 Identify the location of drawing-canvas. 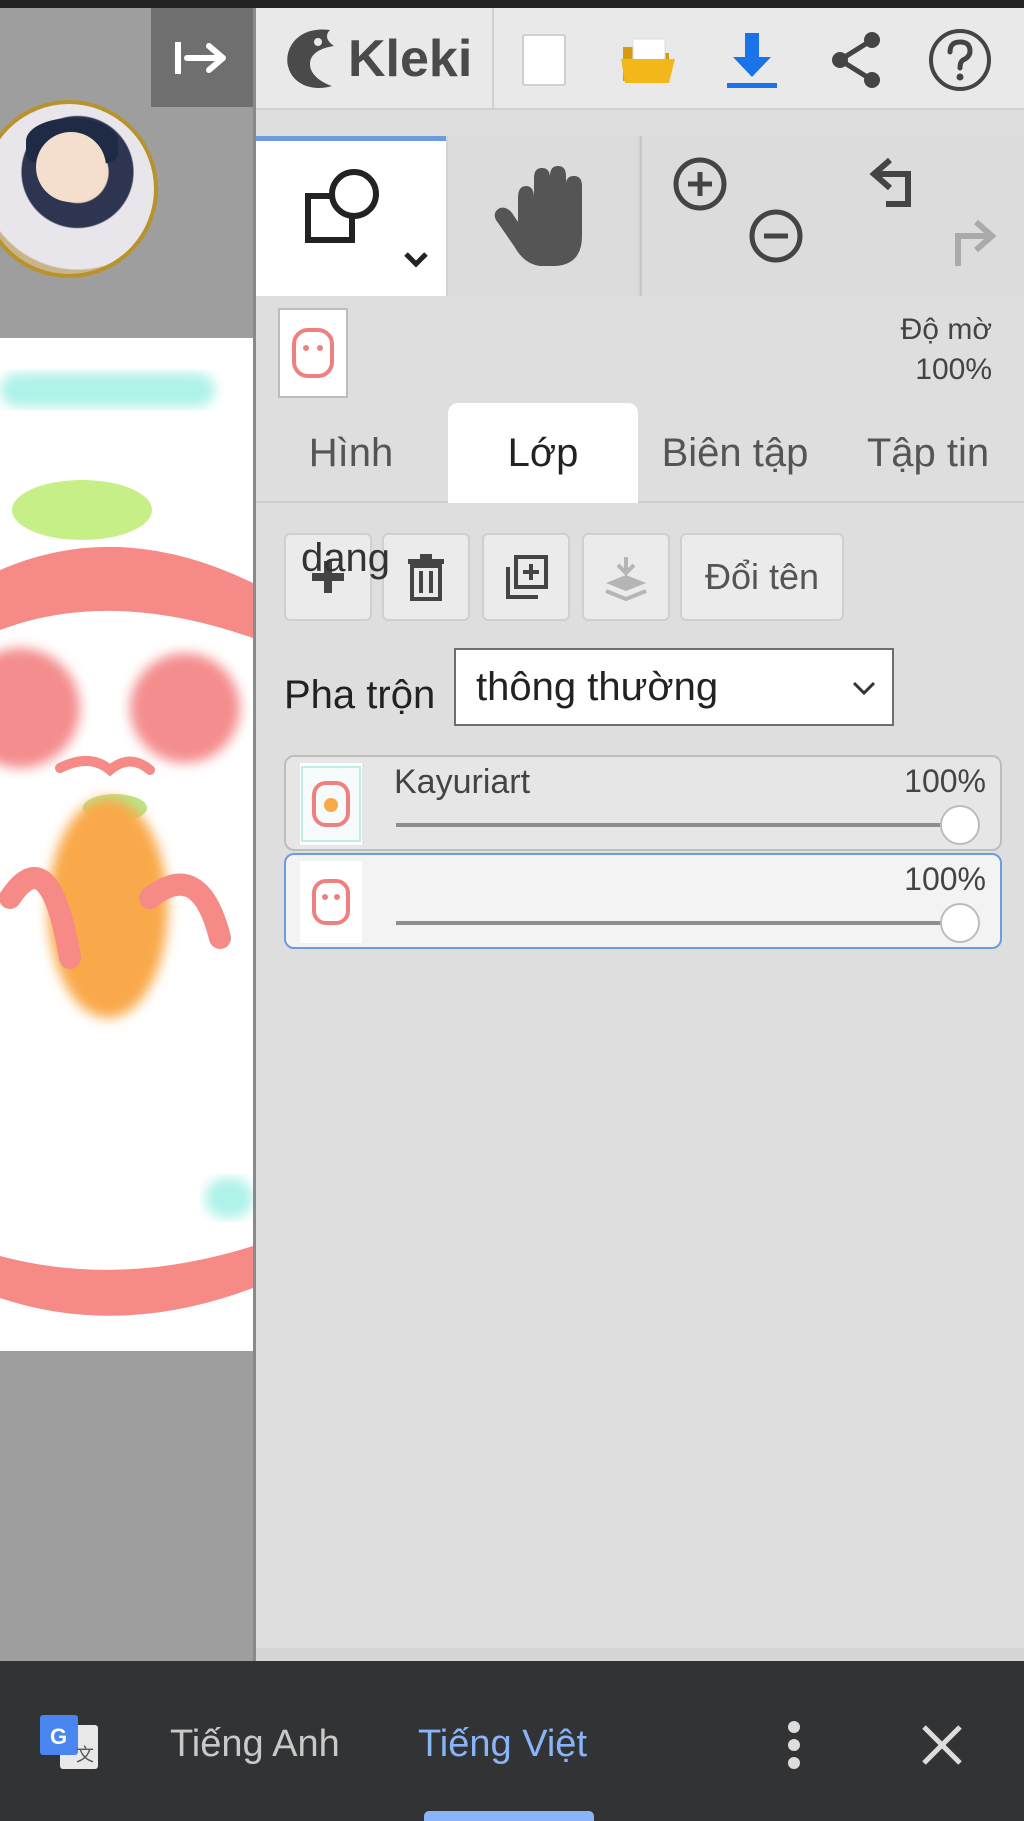
(126, 844).